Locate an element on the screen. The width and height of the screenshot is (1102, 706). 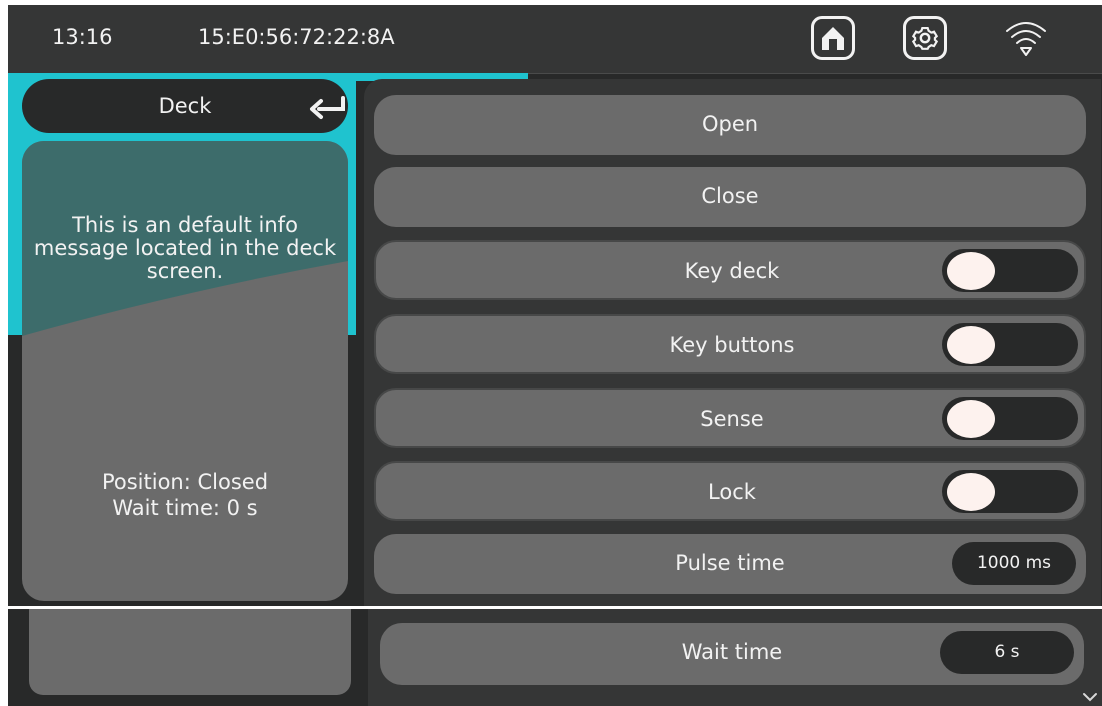
chevron-down-icon is located at coordinates (1090, 697).